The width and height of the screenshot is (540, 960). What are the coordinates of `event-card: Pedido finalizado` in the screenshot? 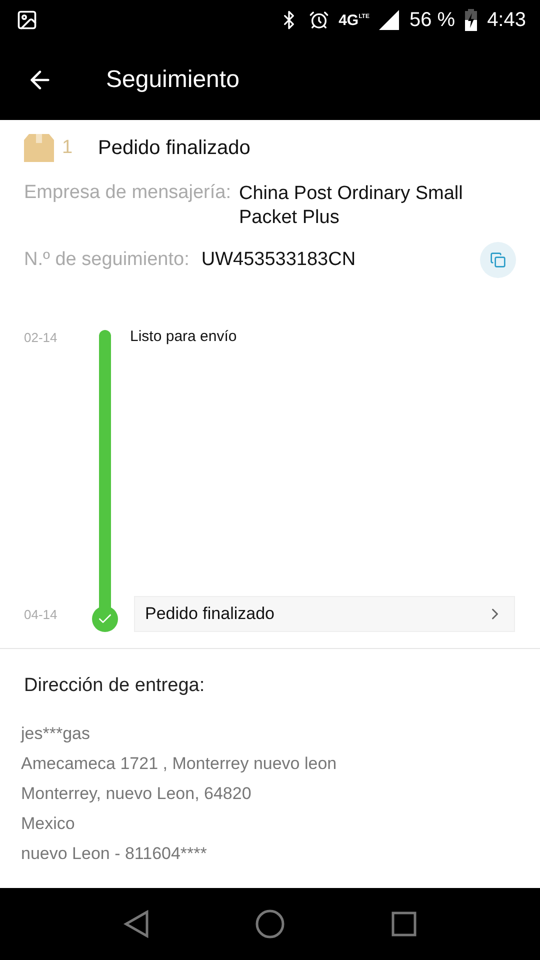 It's located at (324, 614).